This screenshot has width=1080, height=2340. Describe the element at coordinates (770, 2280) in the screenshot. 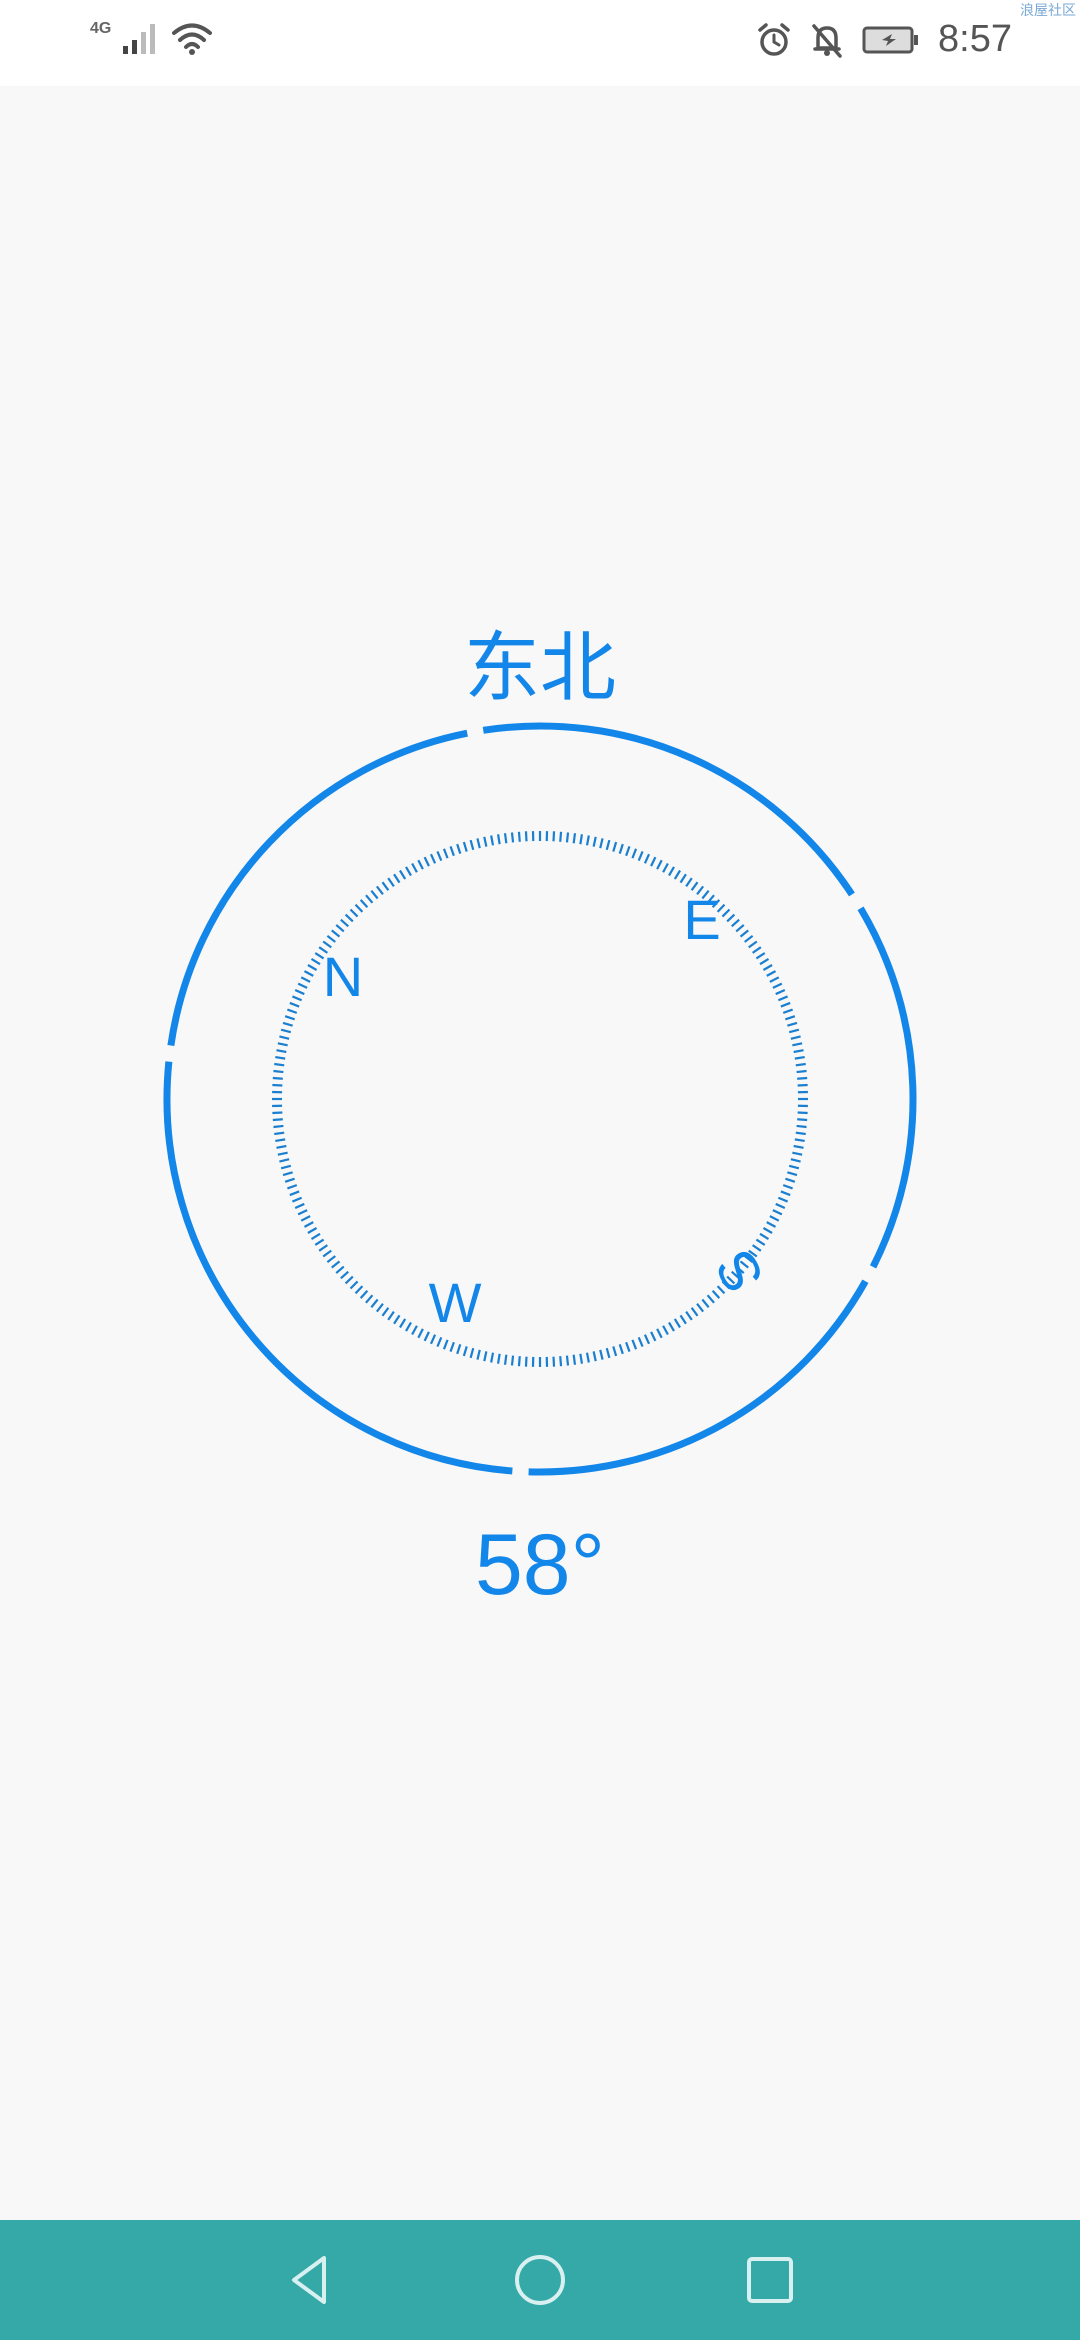

I see `recents-button` at that location.